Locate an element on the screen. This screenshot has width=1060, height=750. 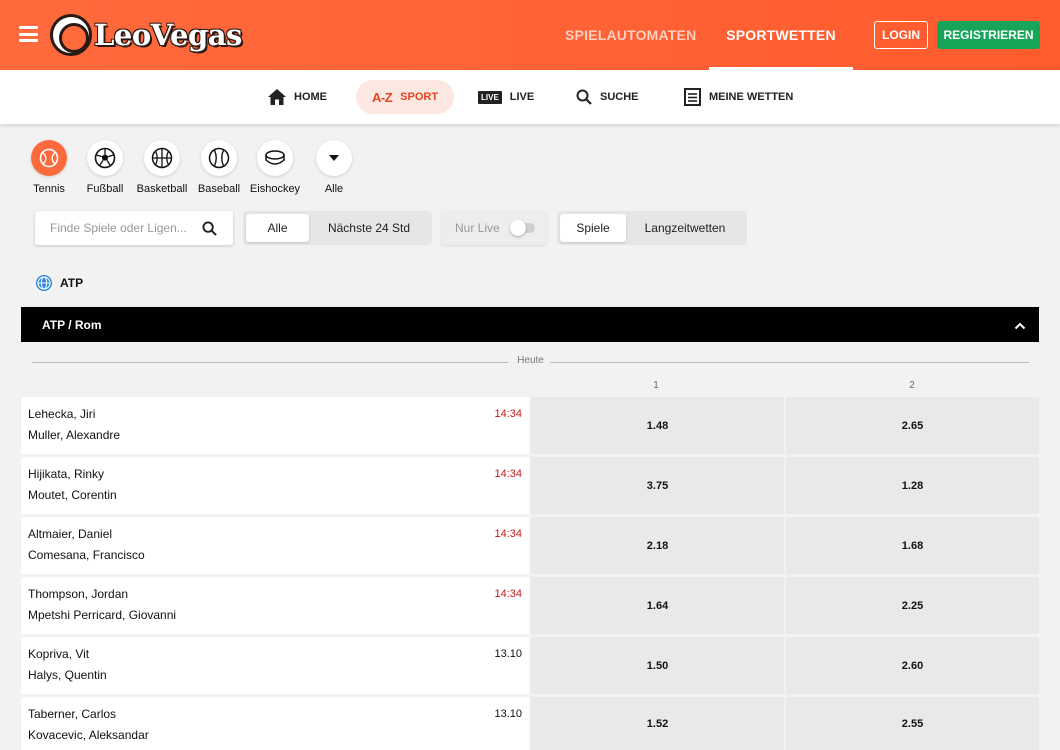
player-1: Kopriva, Vit is located at coordinates (59, 654).